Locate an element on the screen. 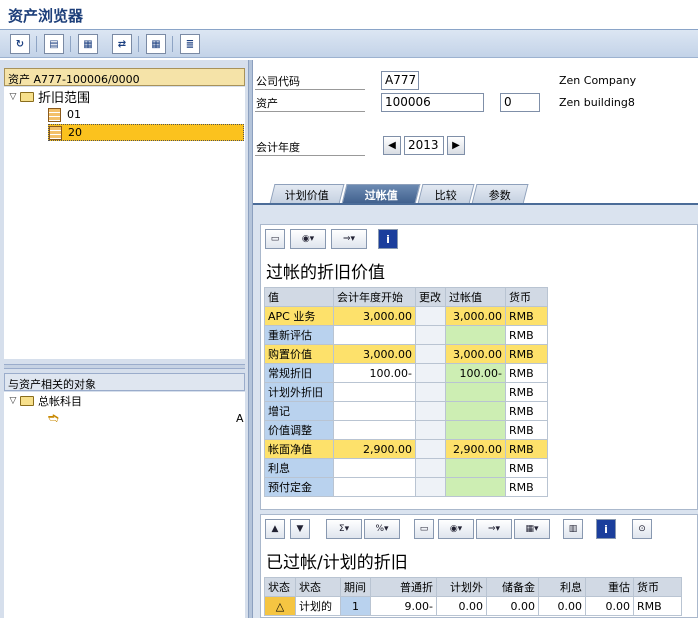 Image resolution: width=698 pixels, height=618 pixels. previous-year-button: ◀ is located at coordinates (392, 145).